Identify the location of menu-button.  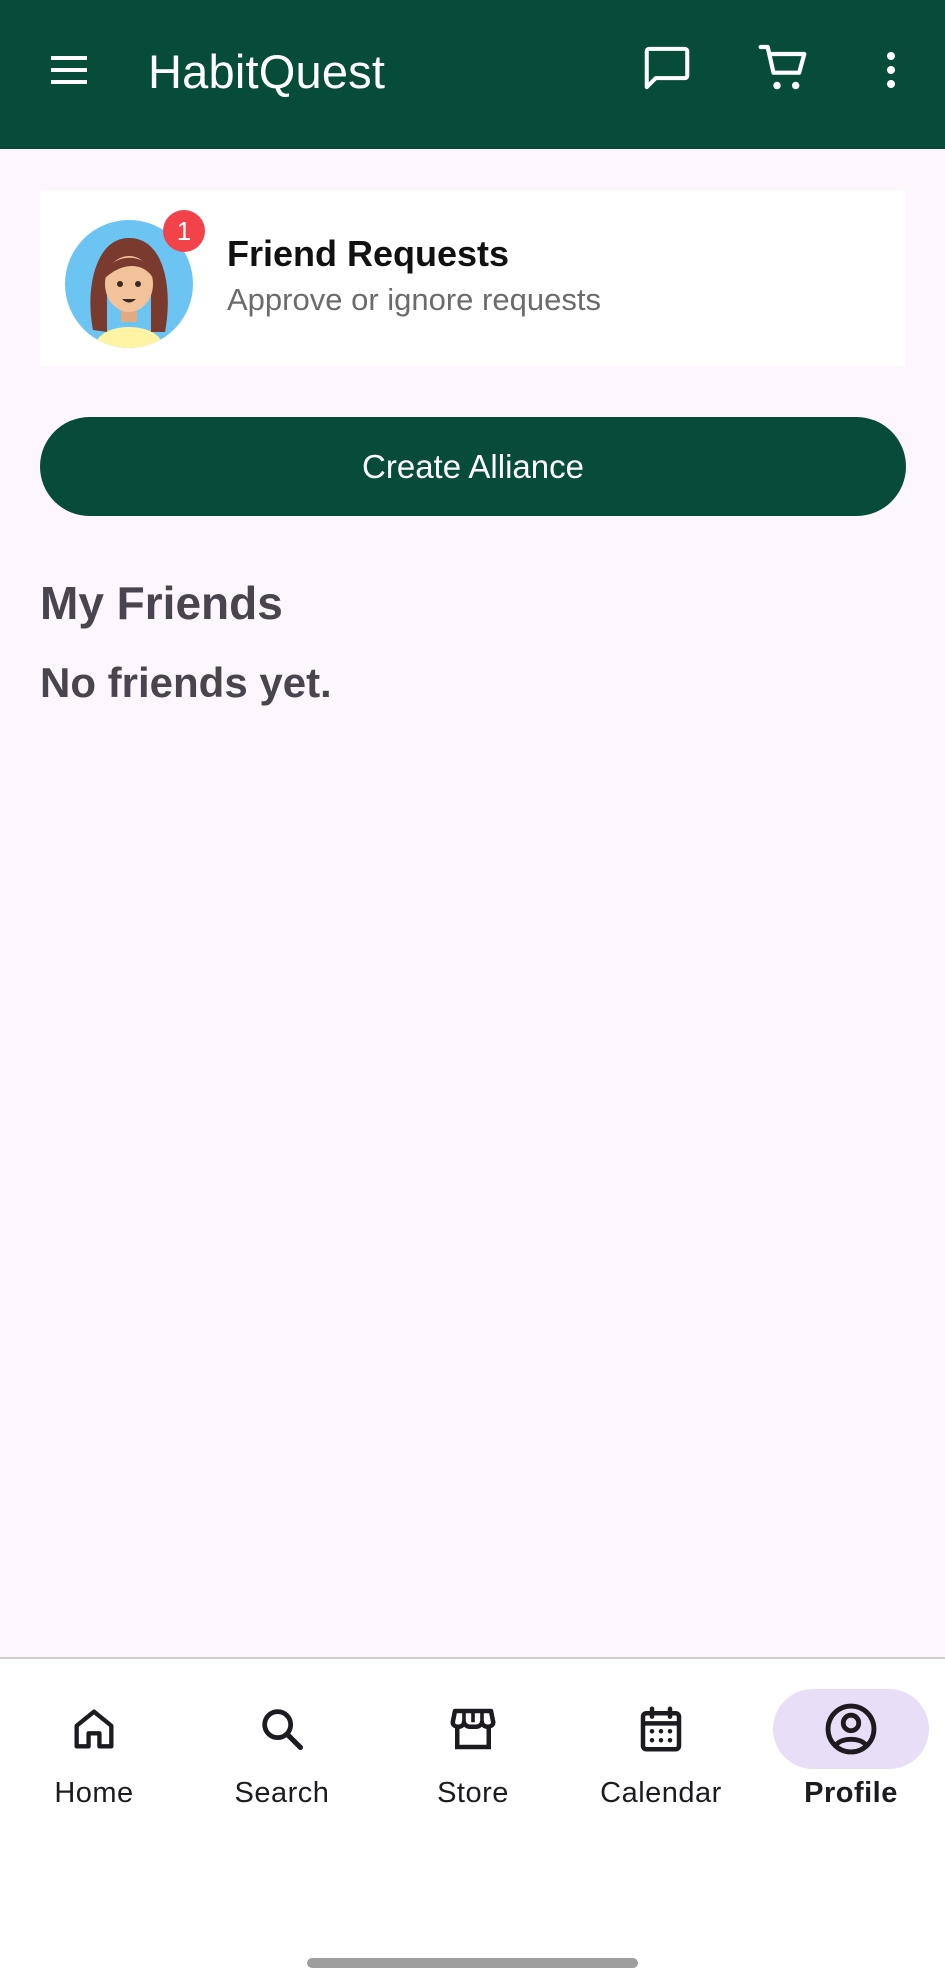
(69, 70).